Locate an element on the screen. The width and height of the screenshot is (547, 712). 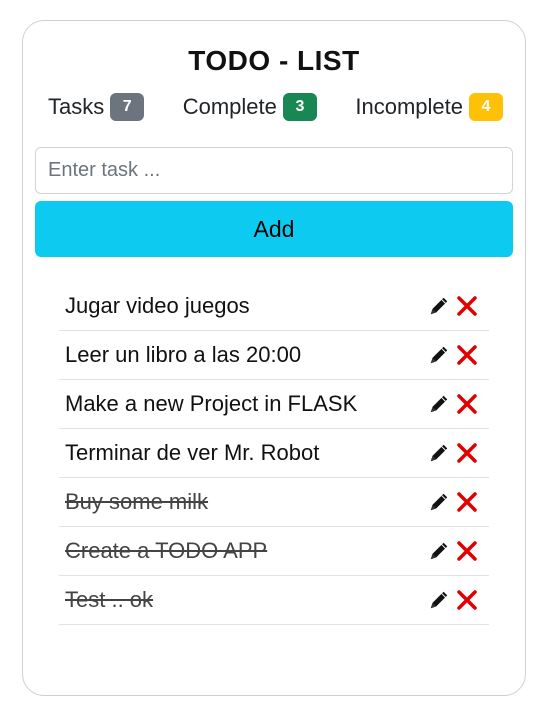
task-item: Jugar video juegos is located at coordinates (274, 306).